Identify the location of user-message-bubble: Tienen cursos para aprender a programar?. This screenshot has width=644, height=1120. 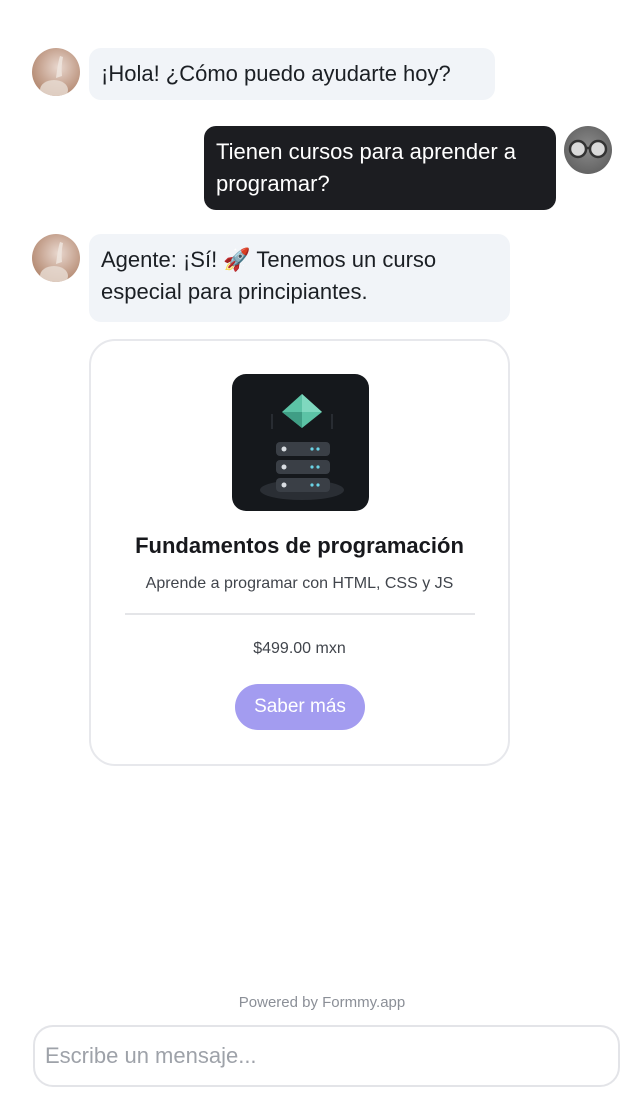
(380, 168).